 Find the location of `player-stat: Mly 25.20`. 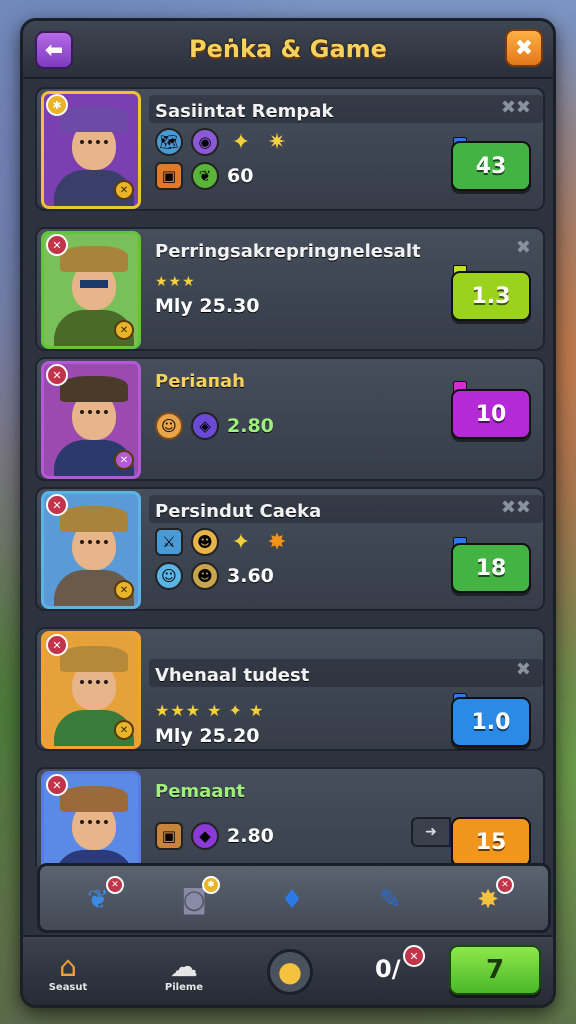

player-stat: Mly 25.20 is located at coordinates (207, 736).